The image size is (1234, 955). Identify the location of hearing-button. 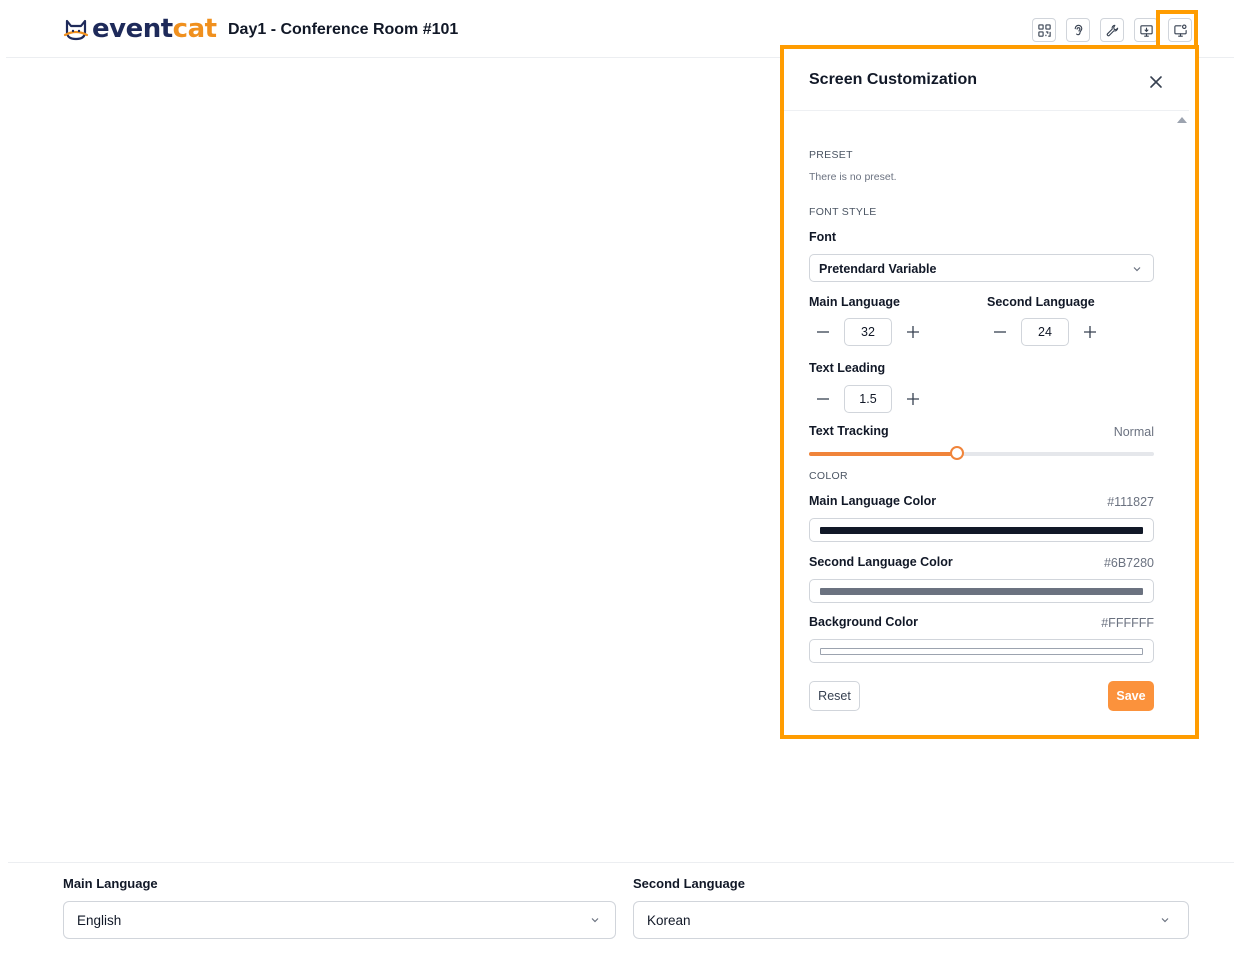
(1078, 30).